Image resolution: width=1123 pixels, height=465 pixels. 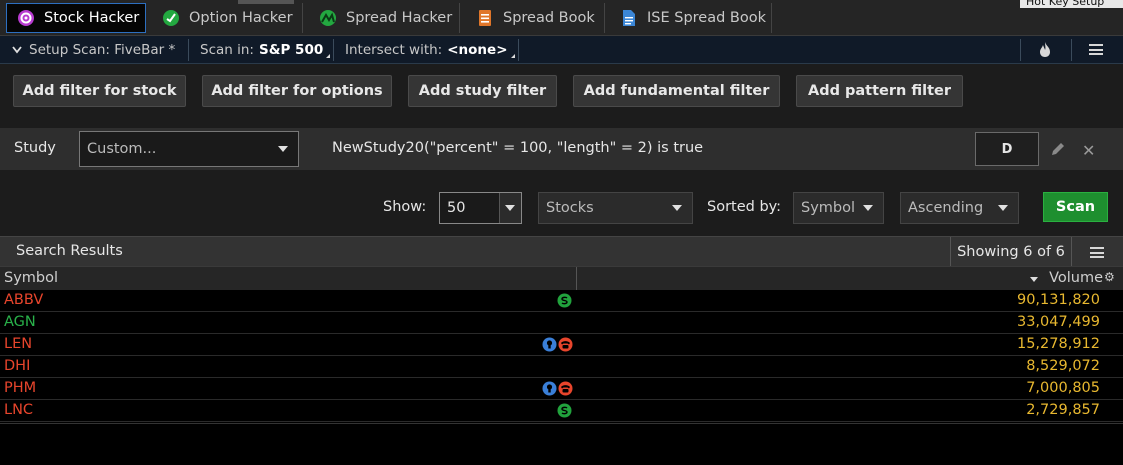 I want to click on spread-book-icon, so click(x=485, y=18).